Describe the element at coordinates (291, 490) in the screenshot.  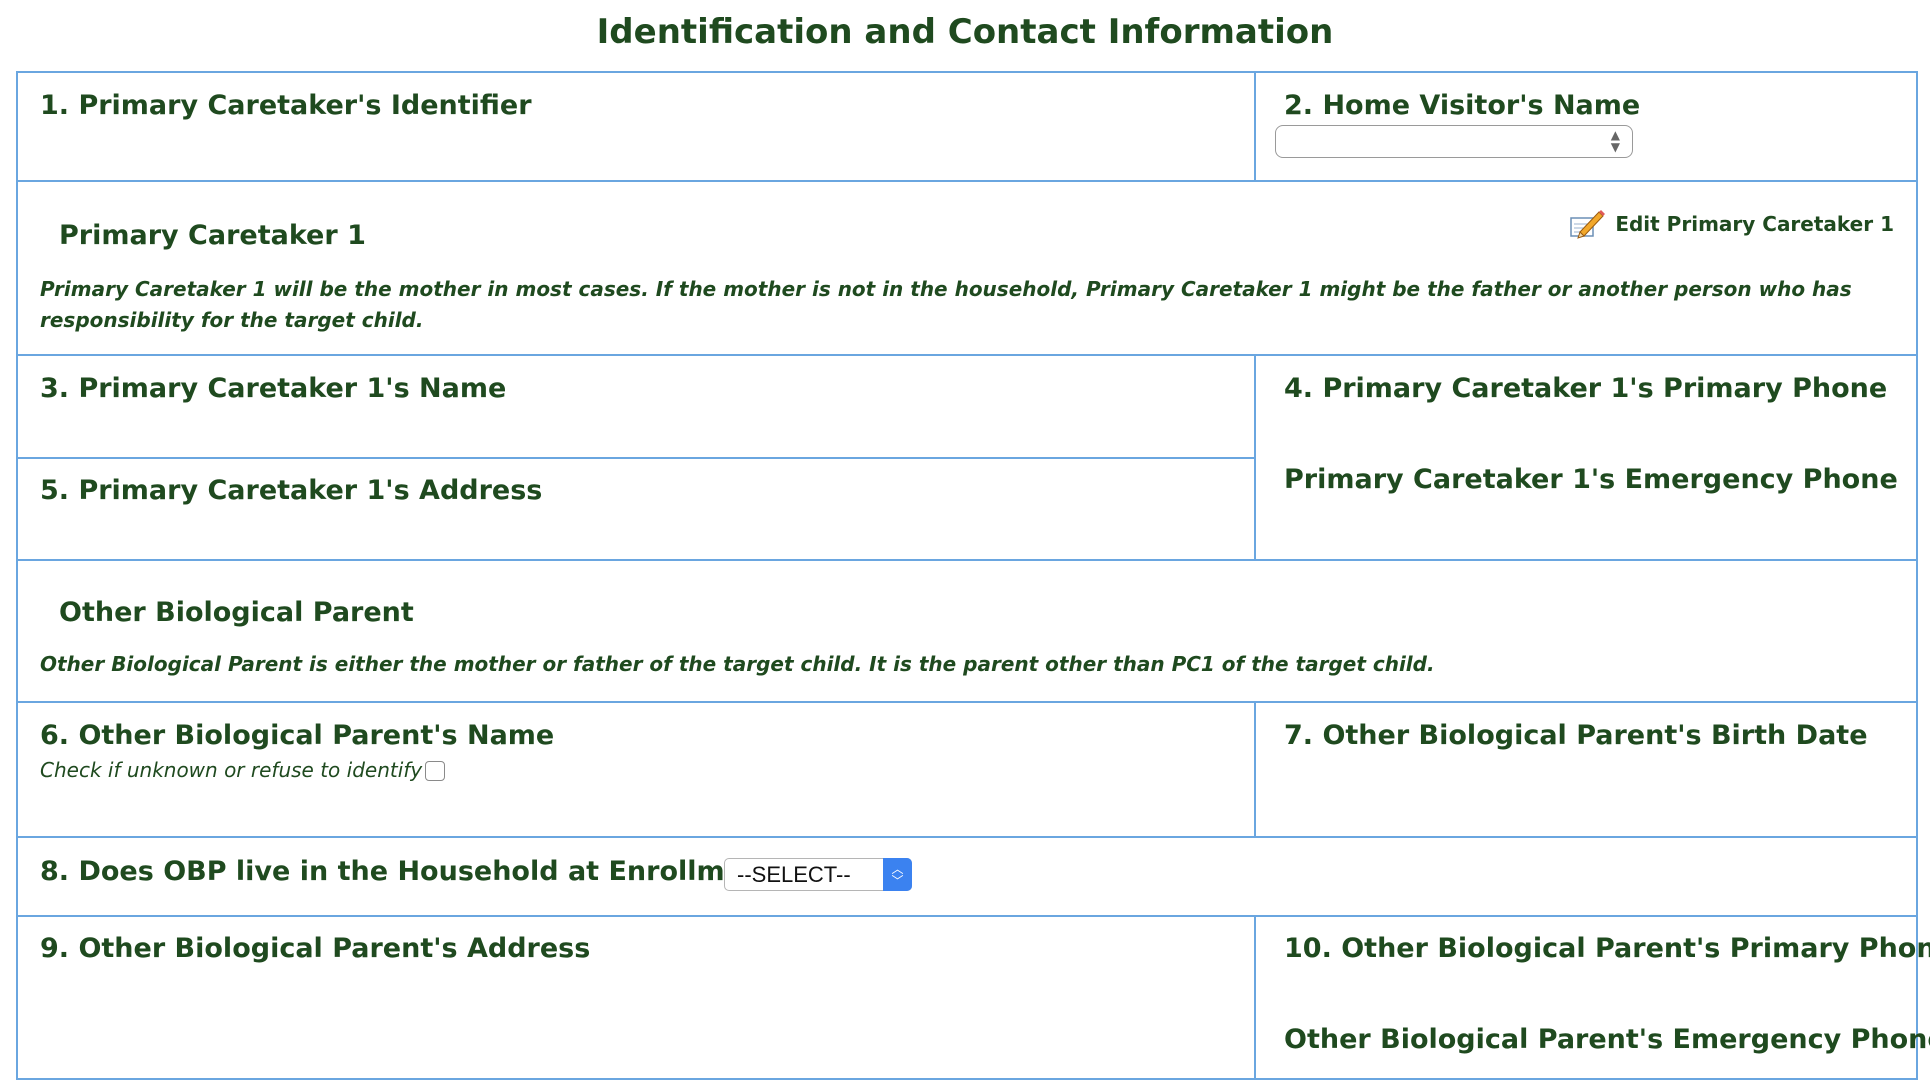
I see `q5-label: 5. Primary Caretaker 1's Address` at that location.